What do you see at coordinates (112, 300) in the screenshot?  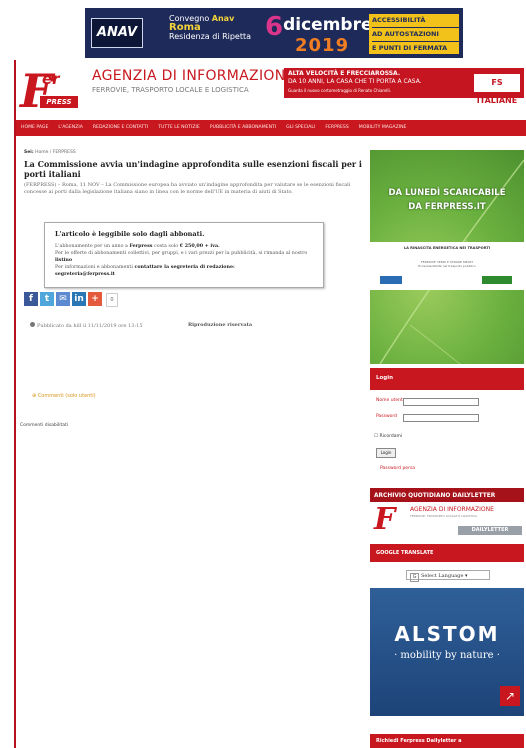 I see `share-count: 0` at bounding box center [112, 300].